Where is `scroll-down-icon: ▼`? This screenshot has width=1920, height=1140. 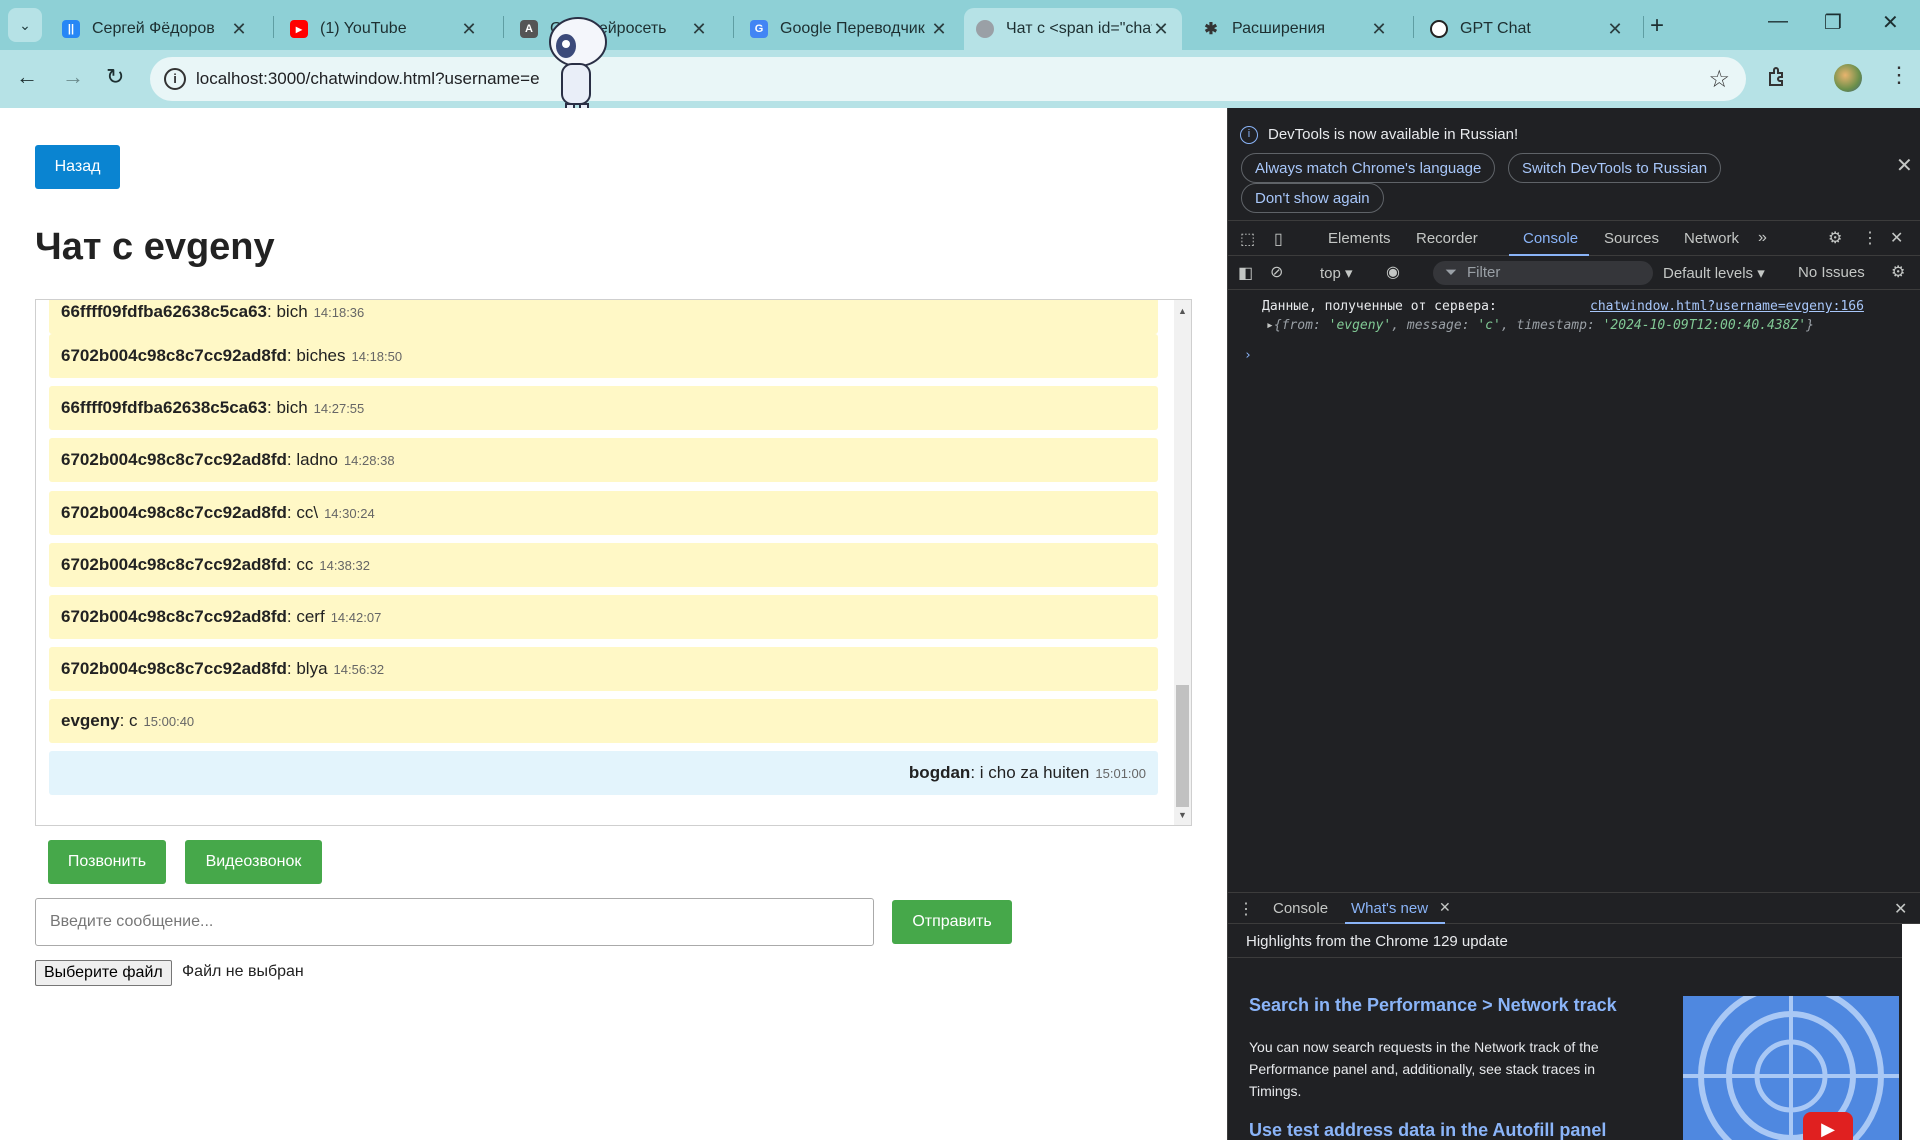 scroll-down-icon: ▼ is located at coordinates (1182, 815).